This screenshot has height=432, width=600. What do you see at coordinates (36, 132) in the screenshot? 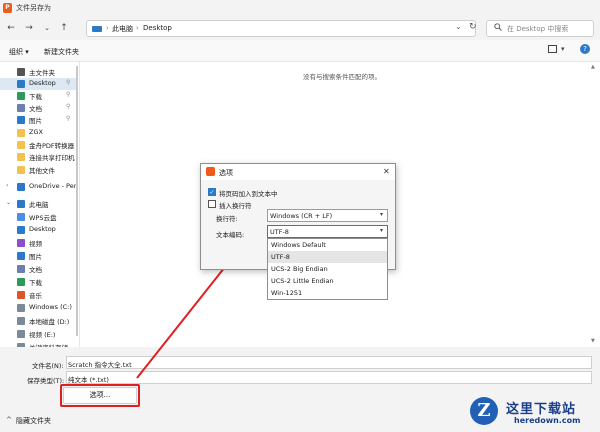
I see `sidebar-item-label: ZGX` at bounding box center [36, 132].